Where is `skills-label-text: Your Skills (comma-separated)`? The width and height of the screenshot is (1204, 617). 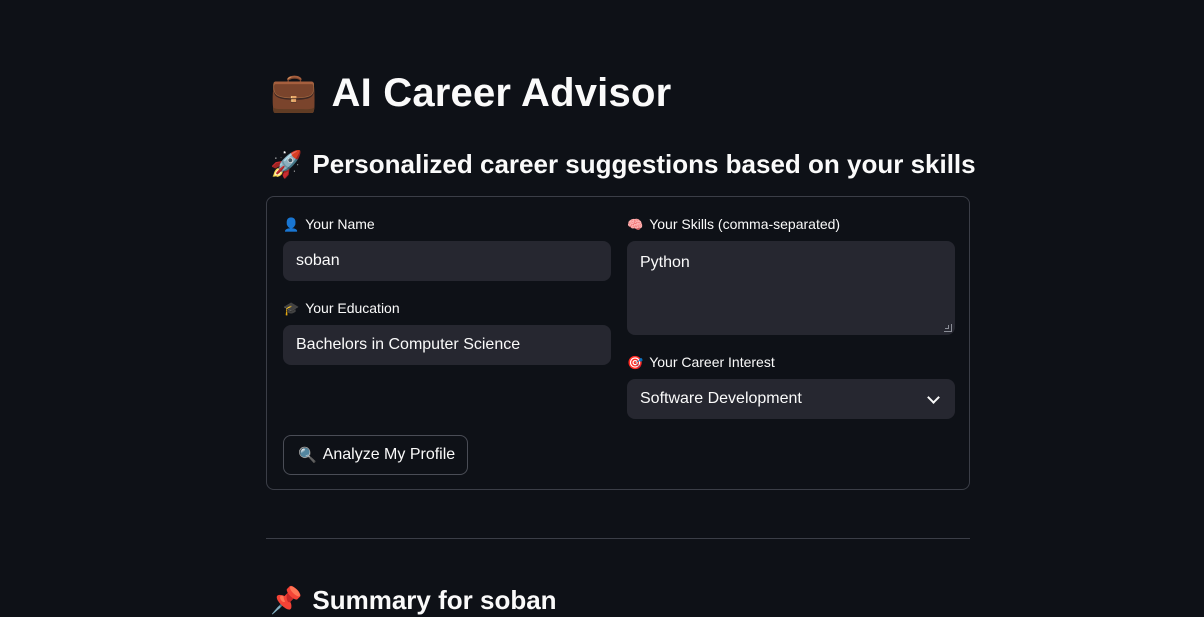 skills-label-text: Your Skills (comma-separated) is located at coordinates (745, 224).